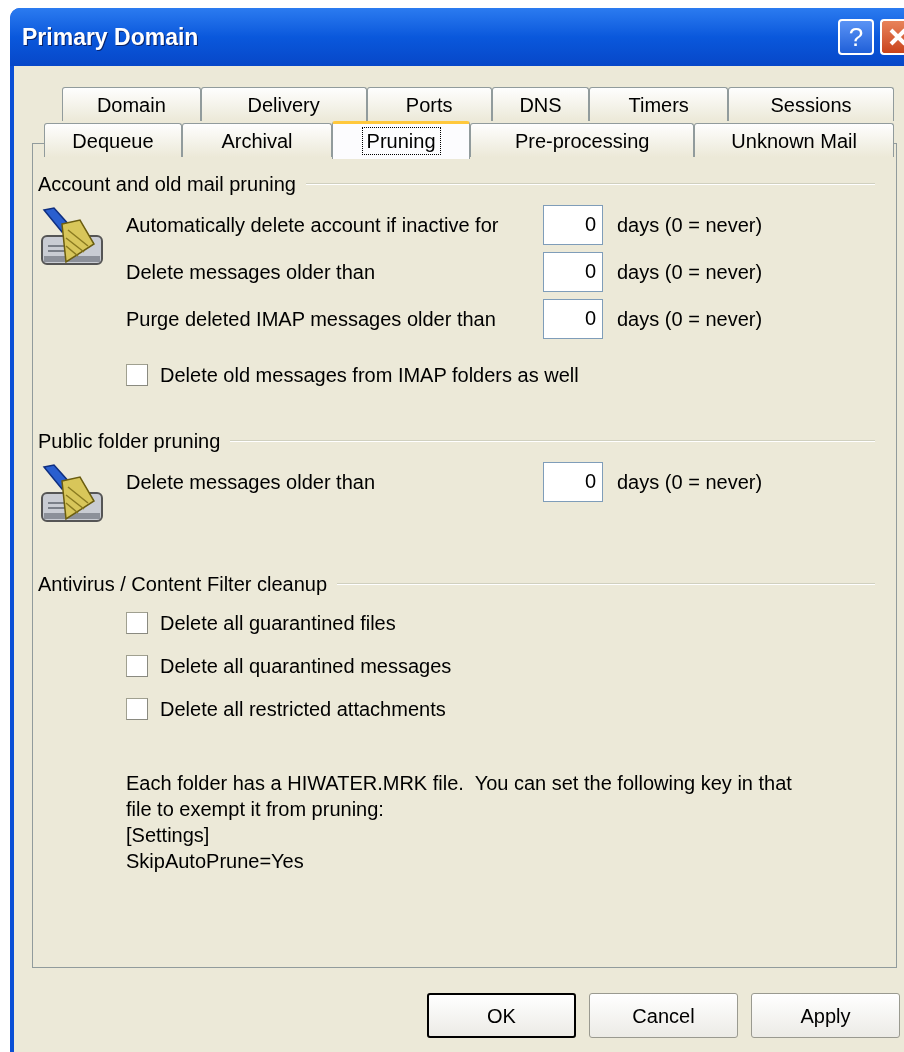  What do you see at coordinates (401, 140) in the screenshot?
I see `tab: Pruning` at bounding box center [401, 140].